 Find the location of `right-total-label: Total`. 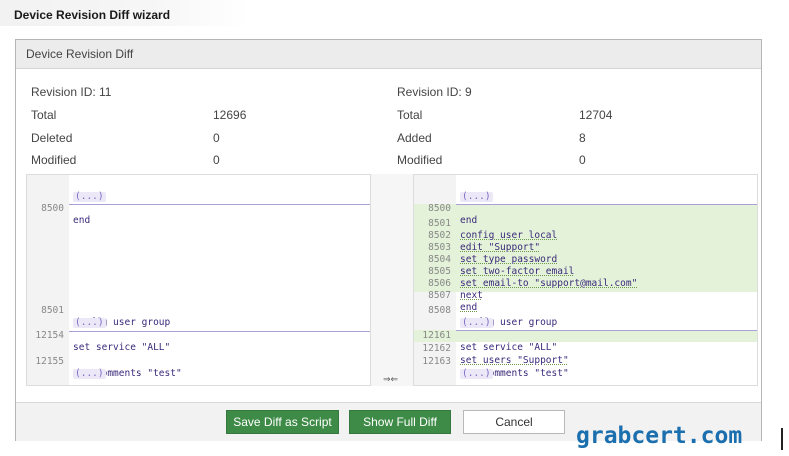

right-total-label: Total is located at coordinates (410, 115).